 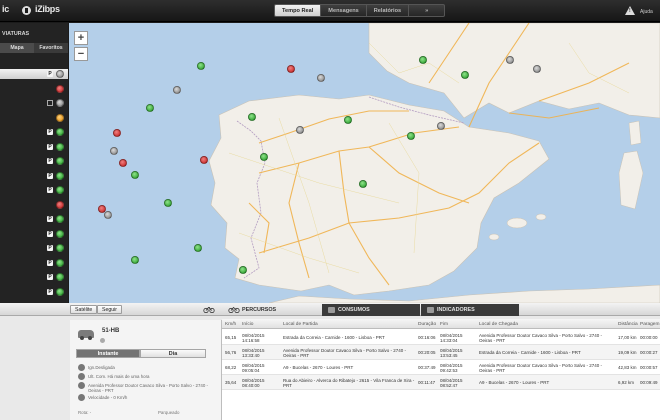 What do you see at coordinates (649, 337) in the screenshot?
I see `cell-line: 00:00:00` at bounding box center [649, 337].